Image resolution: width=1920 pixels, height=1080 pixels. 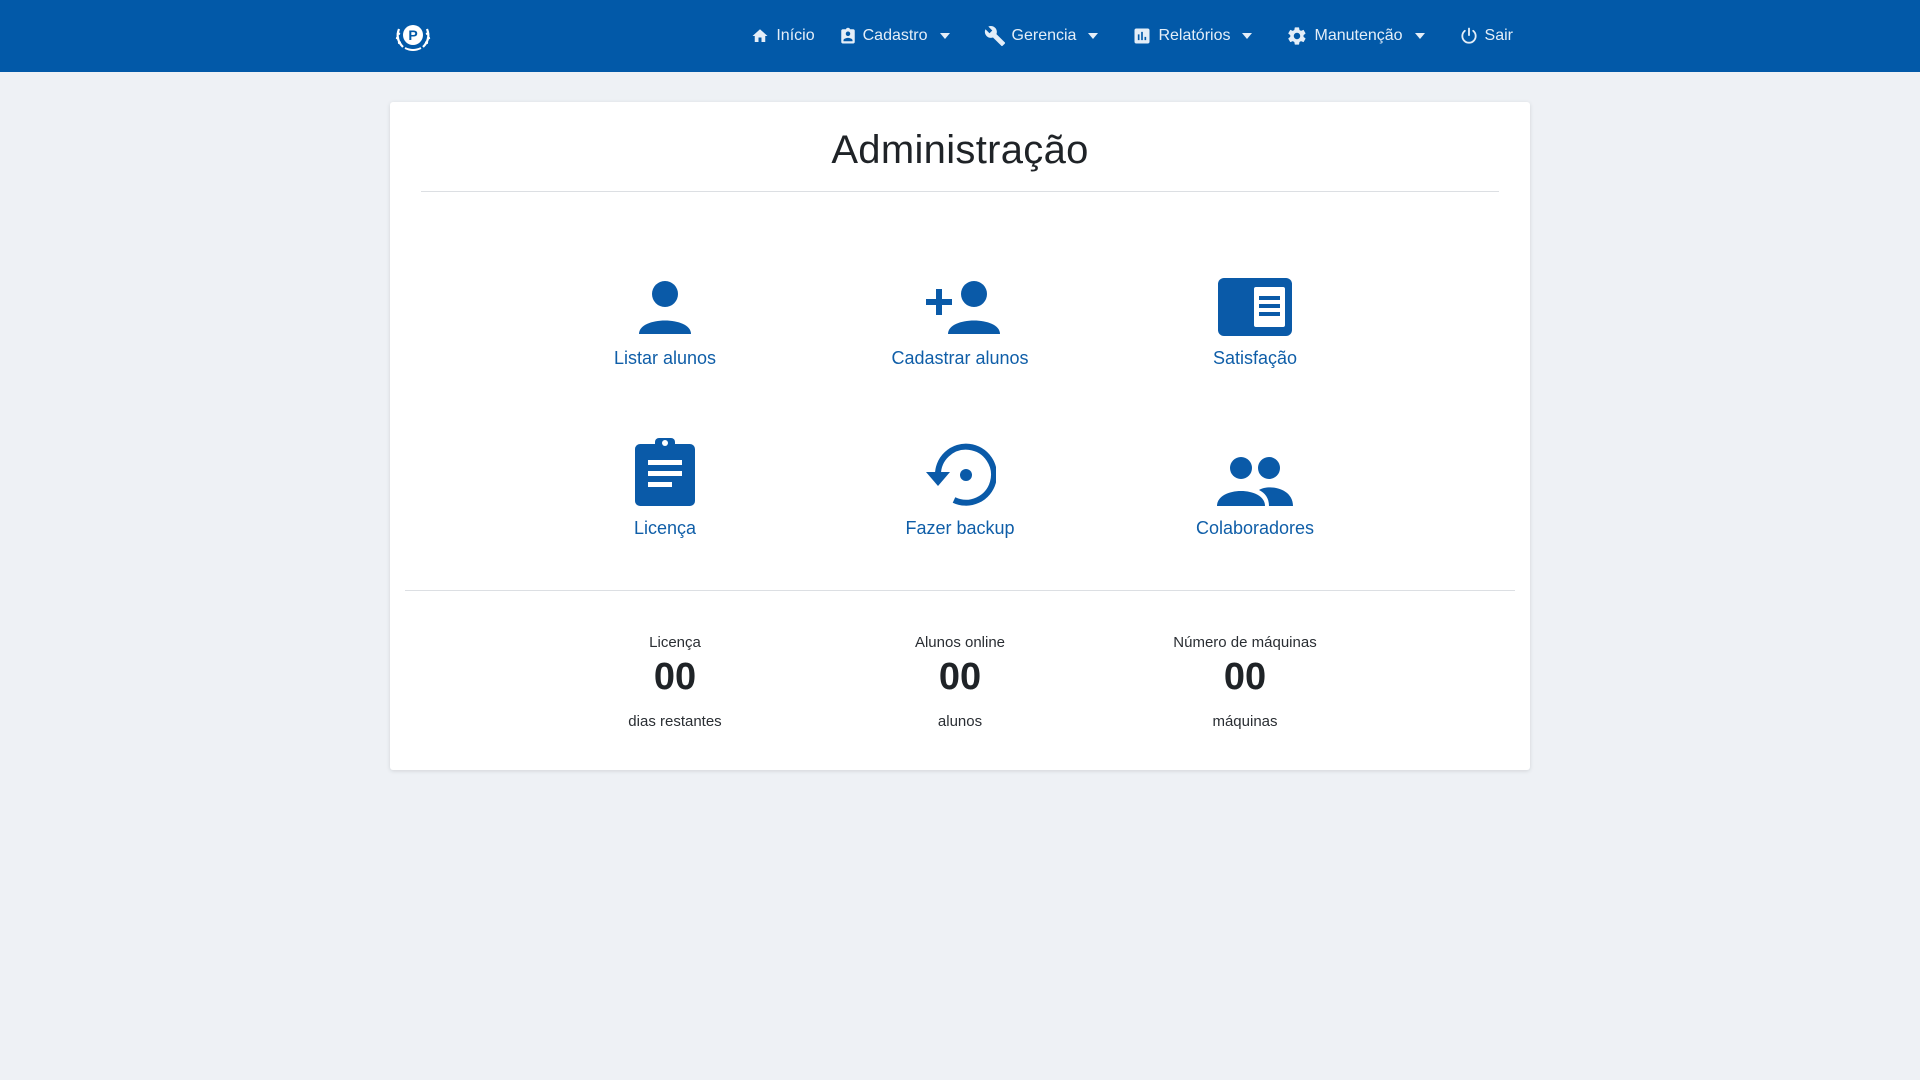 I want to click on nav-label-inicio: Início, so click(x=795, y=35).